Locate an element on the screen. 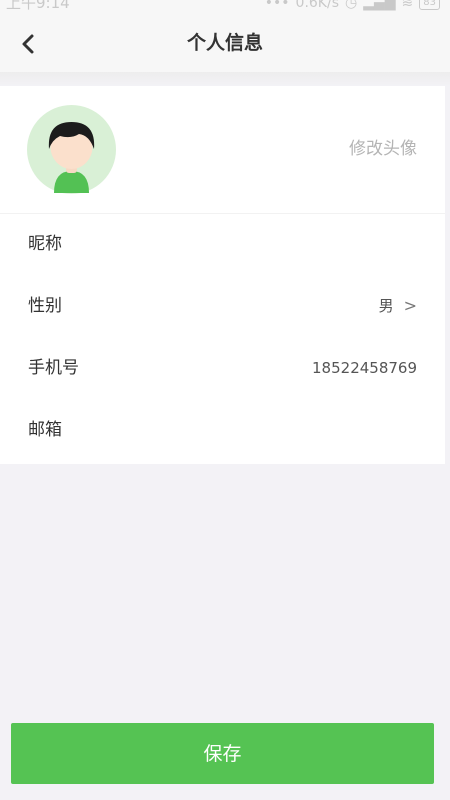  status-bar: 上午9:14 ••• 0.6K/s ◷ ▂▄▆ ≋ 83 is located at coordinates (225, 7).